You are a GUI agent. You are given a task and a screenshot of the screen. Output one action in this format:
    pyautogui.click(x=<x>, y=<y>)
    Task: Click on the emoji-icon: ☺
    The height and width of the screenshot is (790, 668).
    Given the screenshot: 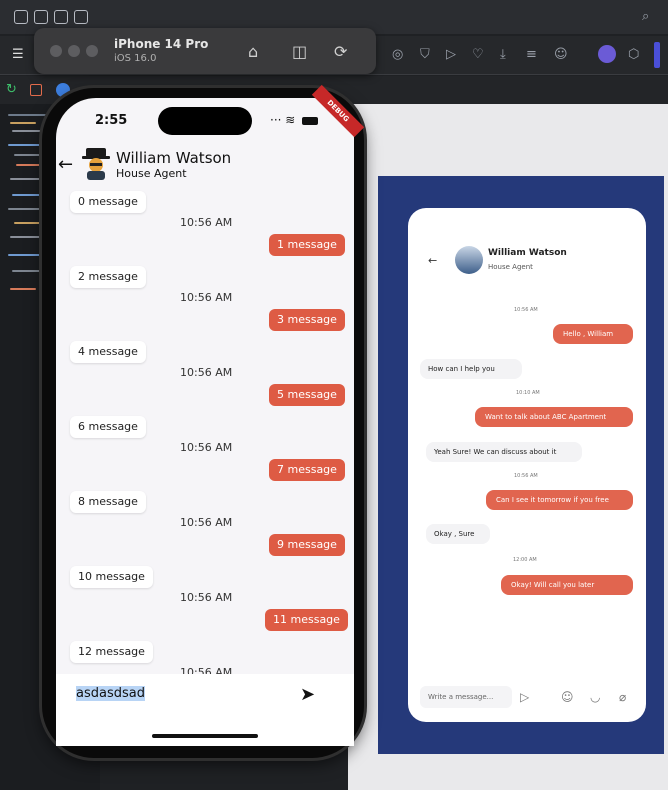 What is the action you would take?
    pyautogui.click(x=567, y=697)
    